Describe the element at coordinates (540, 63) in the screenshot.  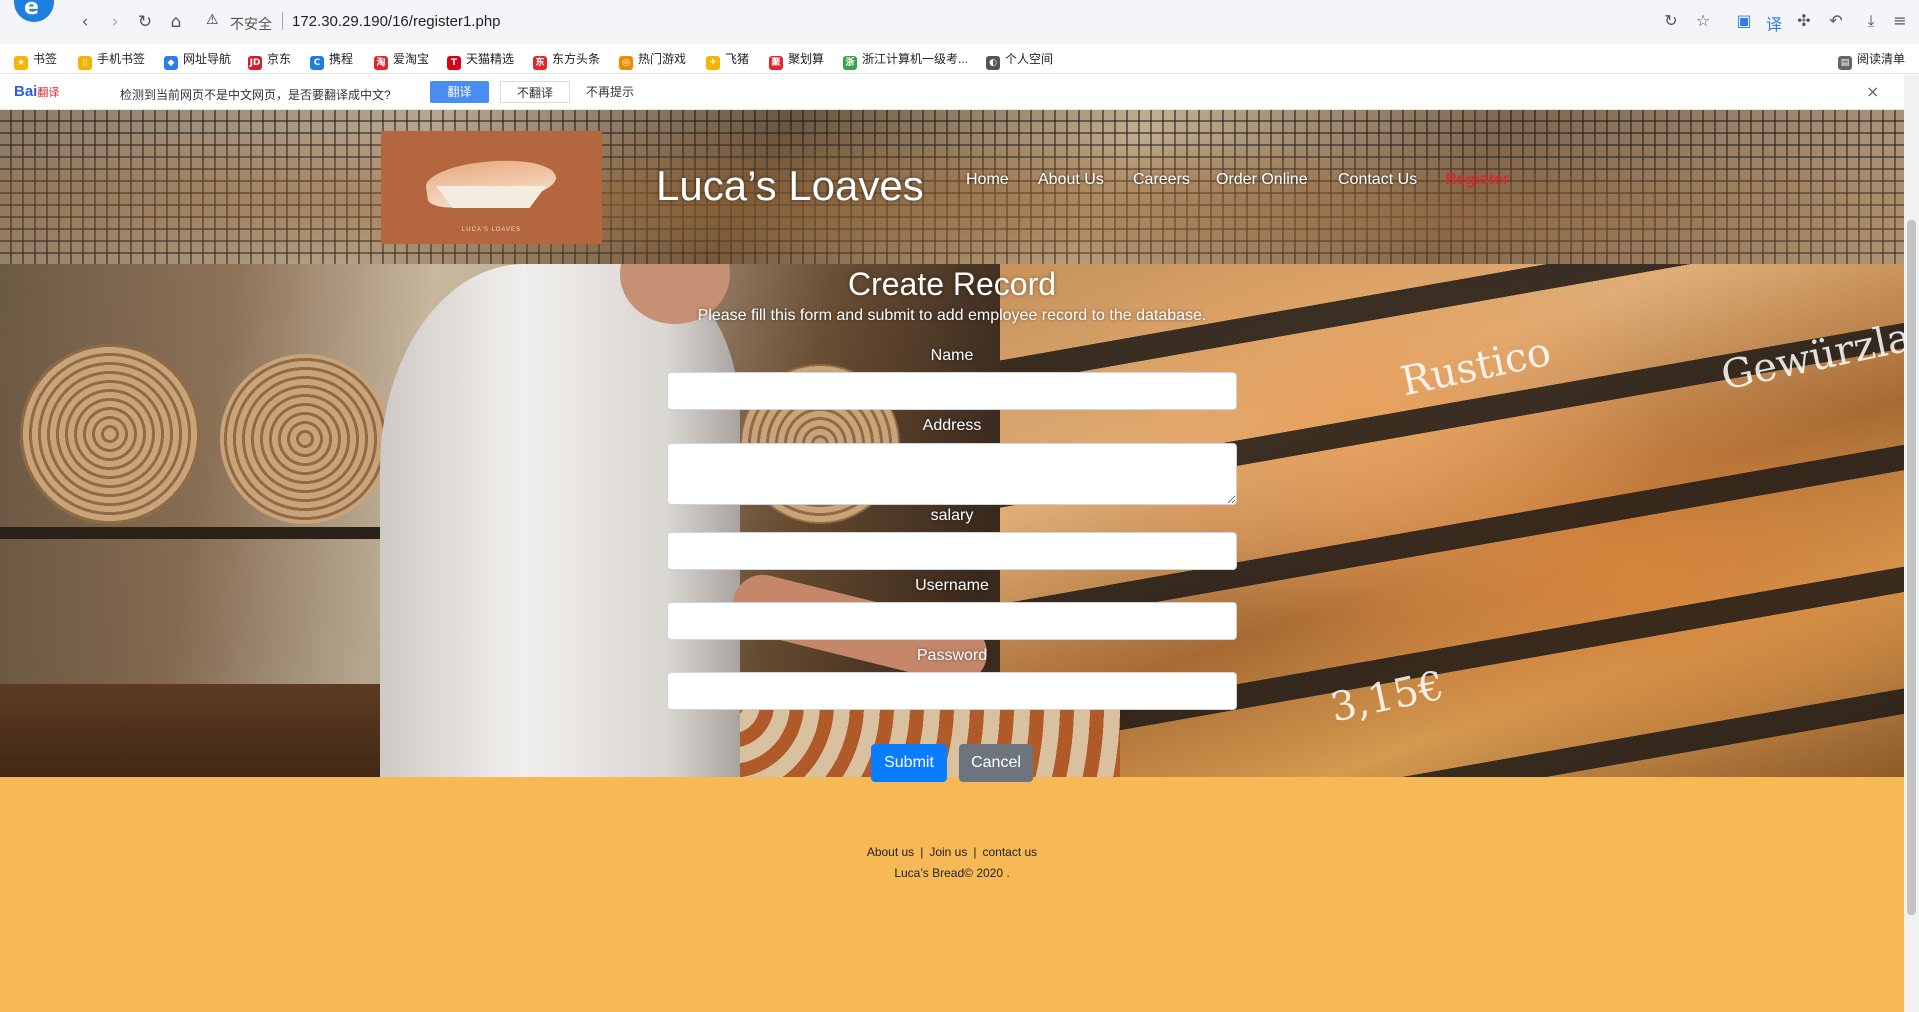
I see `bookmark-icon: 东` at that location.